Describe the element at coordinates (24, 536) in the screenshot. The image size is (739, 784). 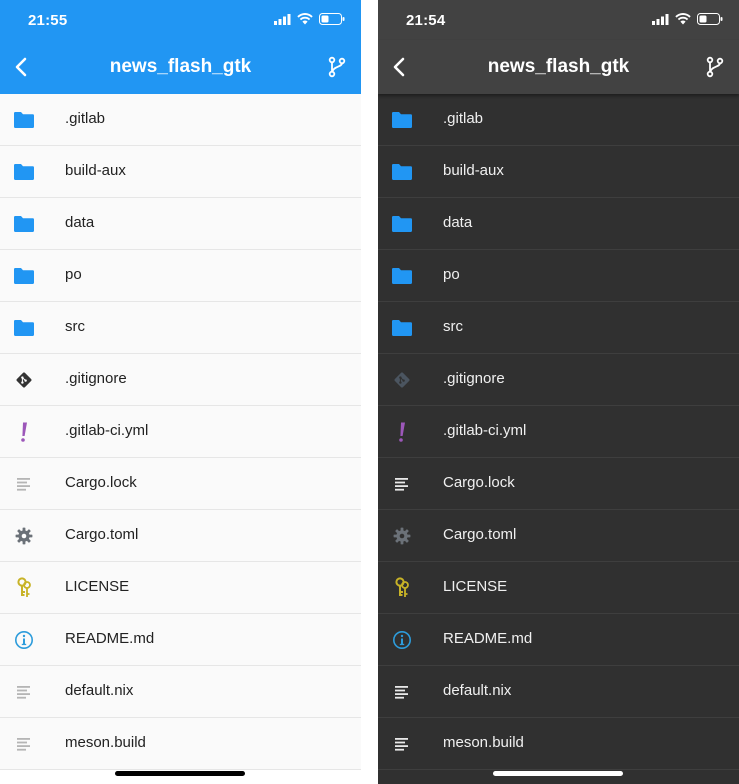
I see `gear-icon` at that location.